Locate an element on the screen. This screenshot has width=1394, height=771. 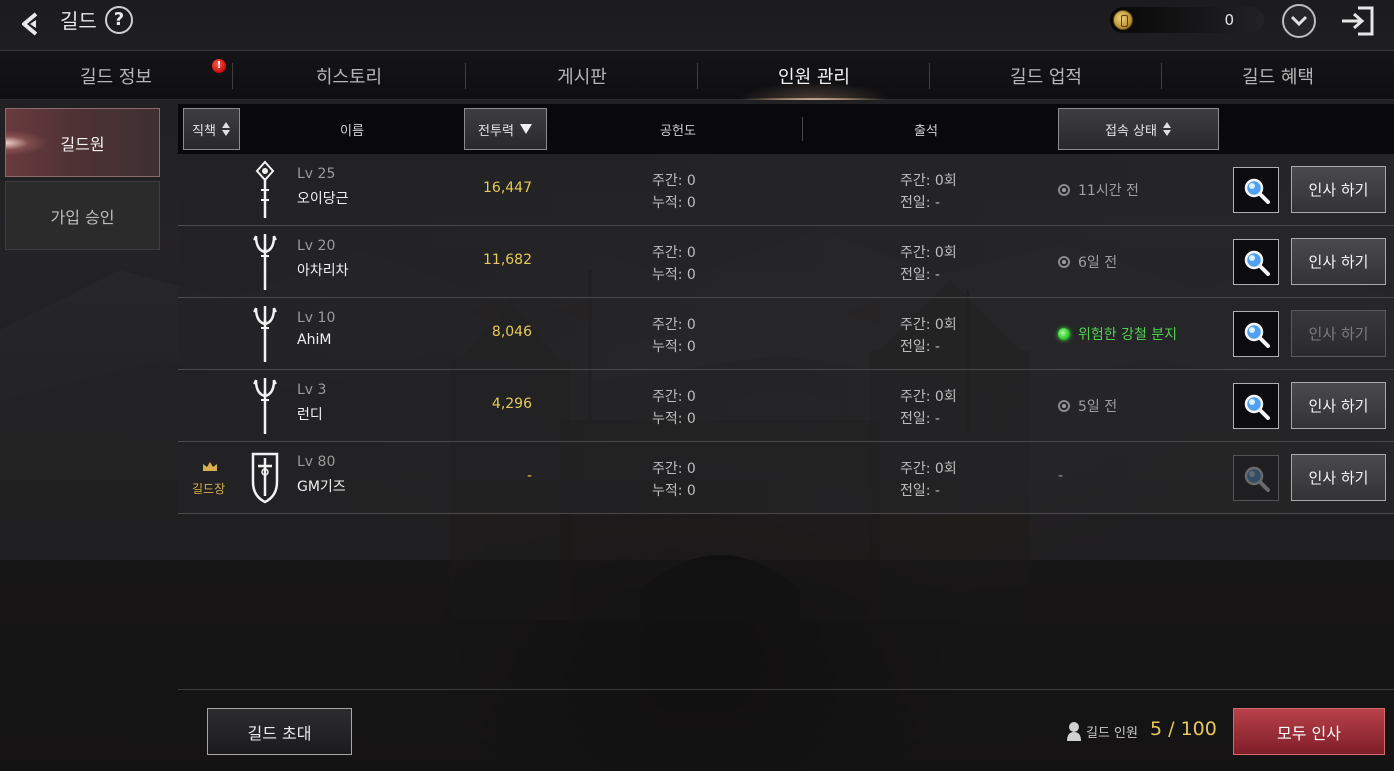
back-button is located at coordinates (32, 24).